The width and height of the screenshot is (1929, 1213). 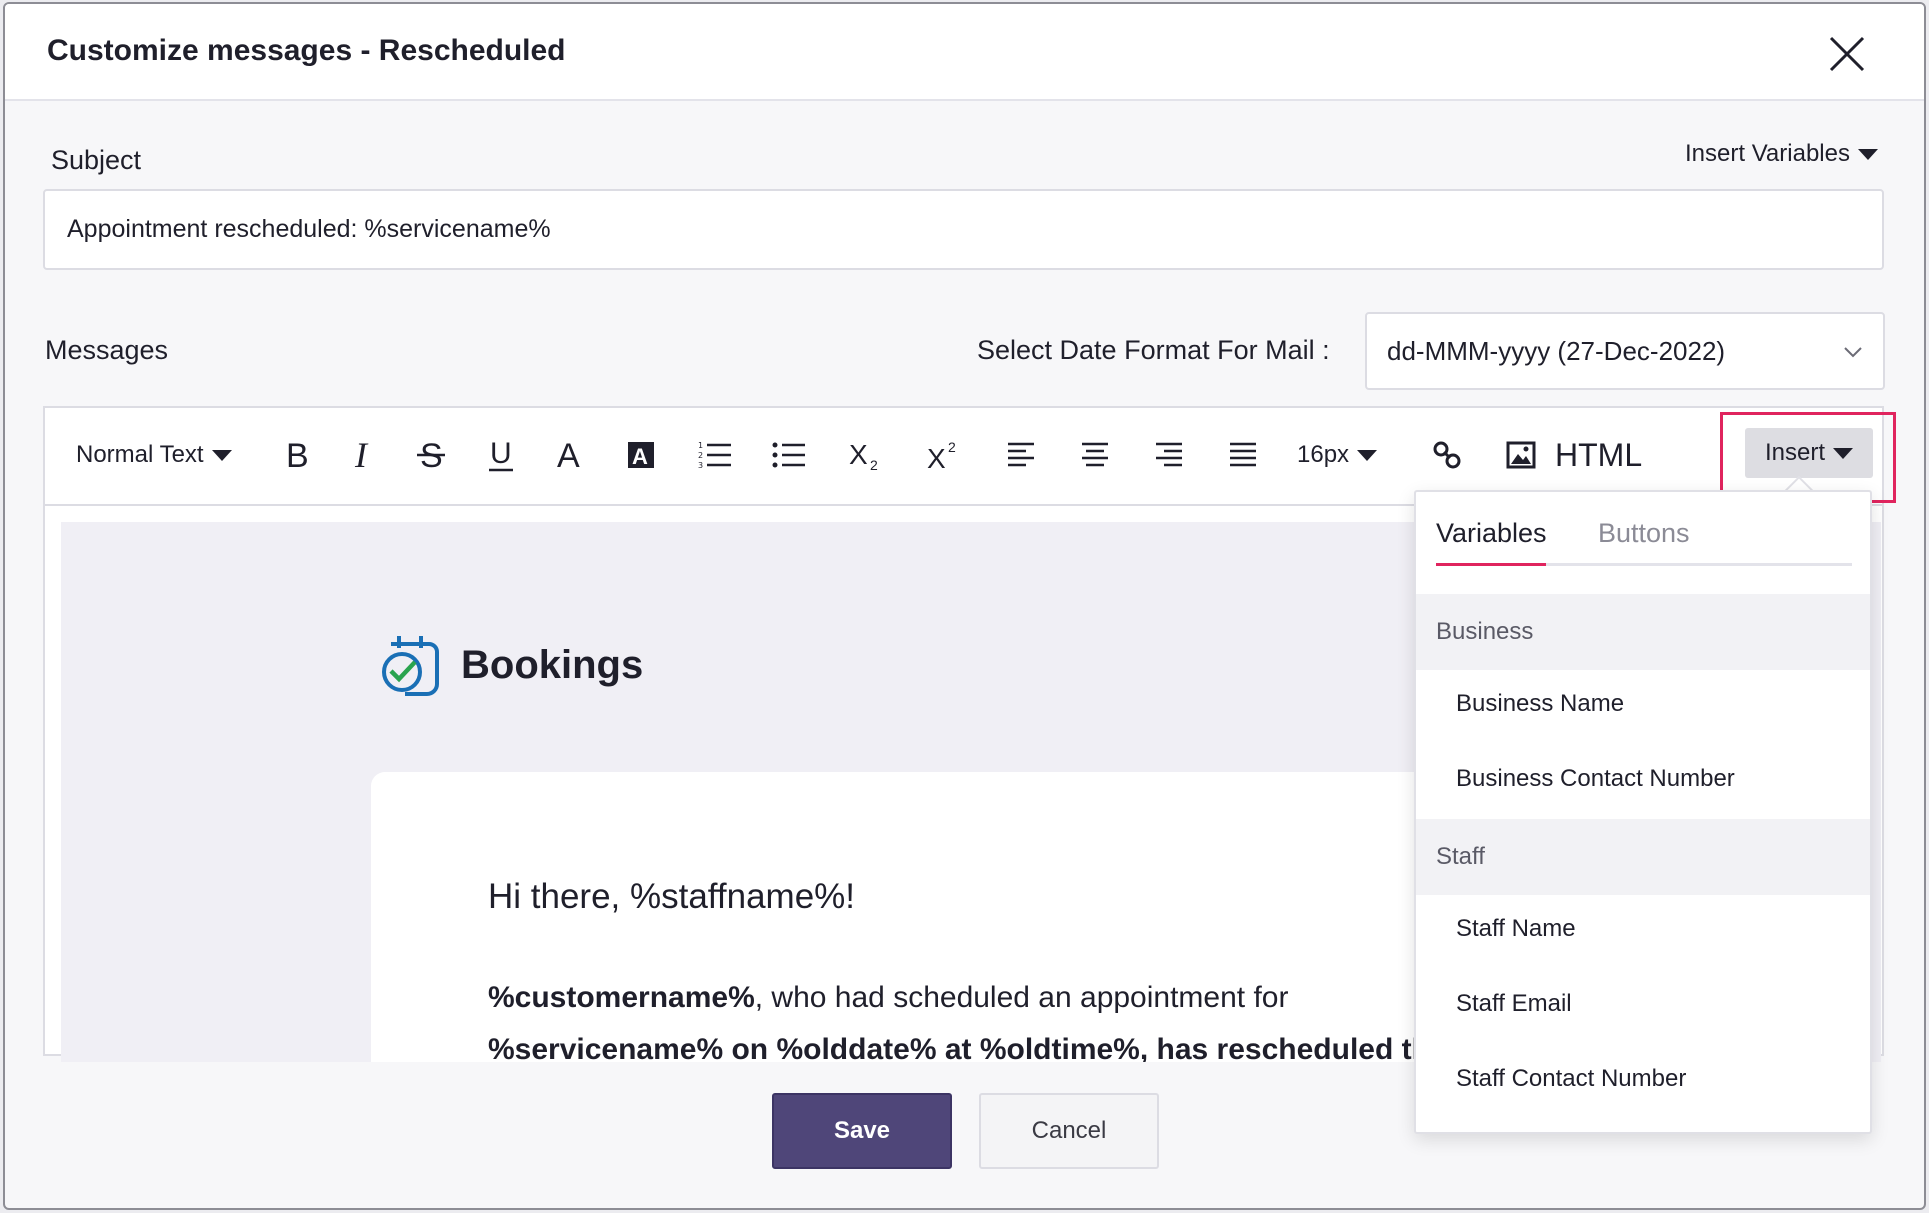 What do you see at coordinates (964, 52) in the screenshot?
I see `dialog-header: Customize messages - Rescheduled` at bounding box center [964, 52].